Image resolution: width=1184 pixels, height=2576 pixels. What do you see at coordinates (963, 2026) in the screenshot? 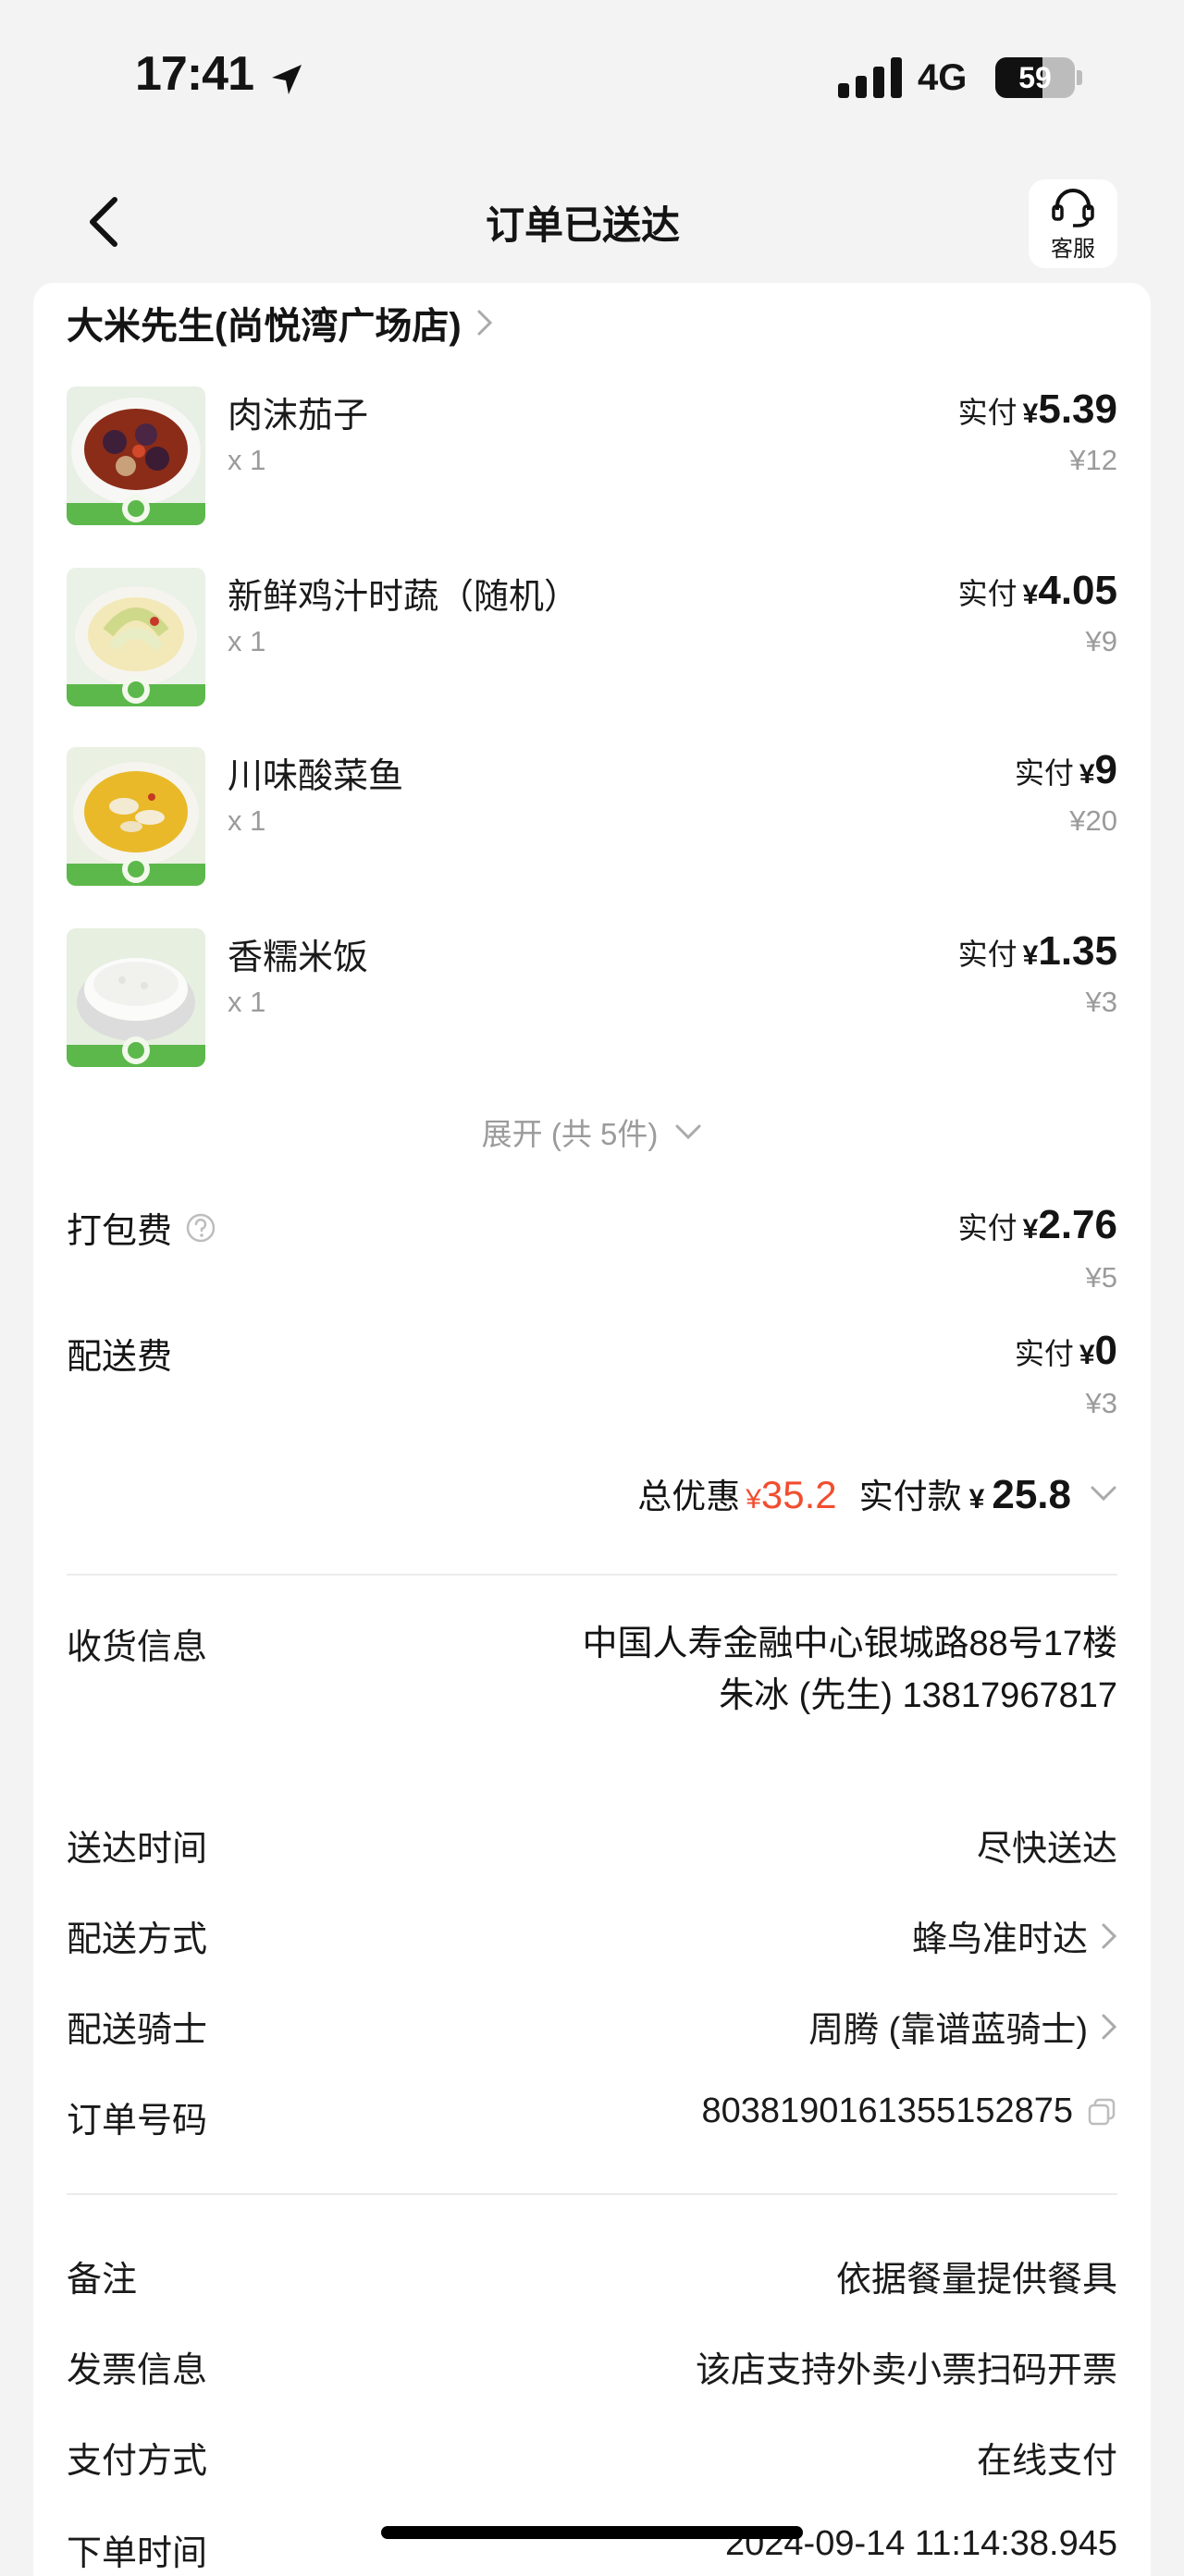
I see `rider-value: 周腾 (靠谱蓝骑士)` at bounding box center [963, 2026].